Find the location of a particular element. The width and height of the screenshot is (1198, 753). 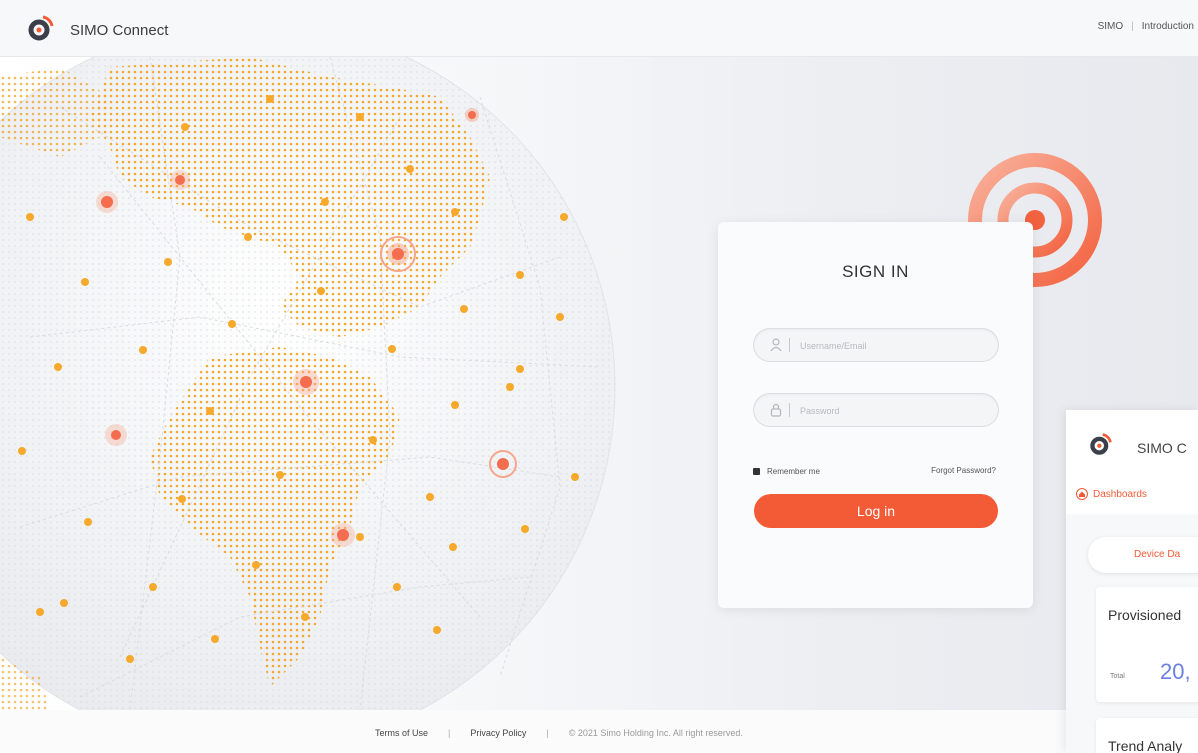

terms-link: Terms of Use is located at coordinates (401, 733).